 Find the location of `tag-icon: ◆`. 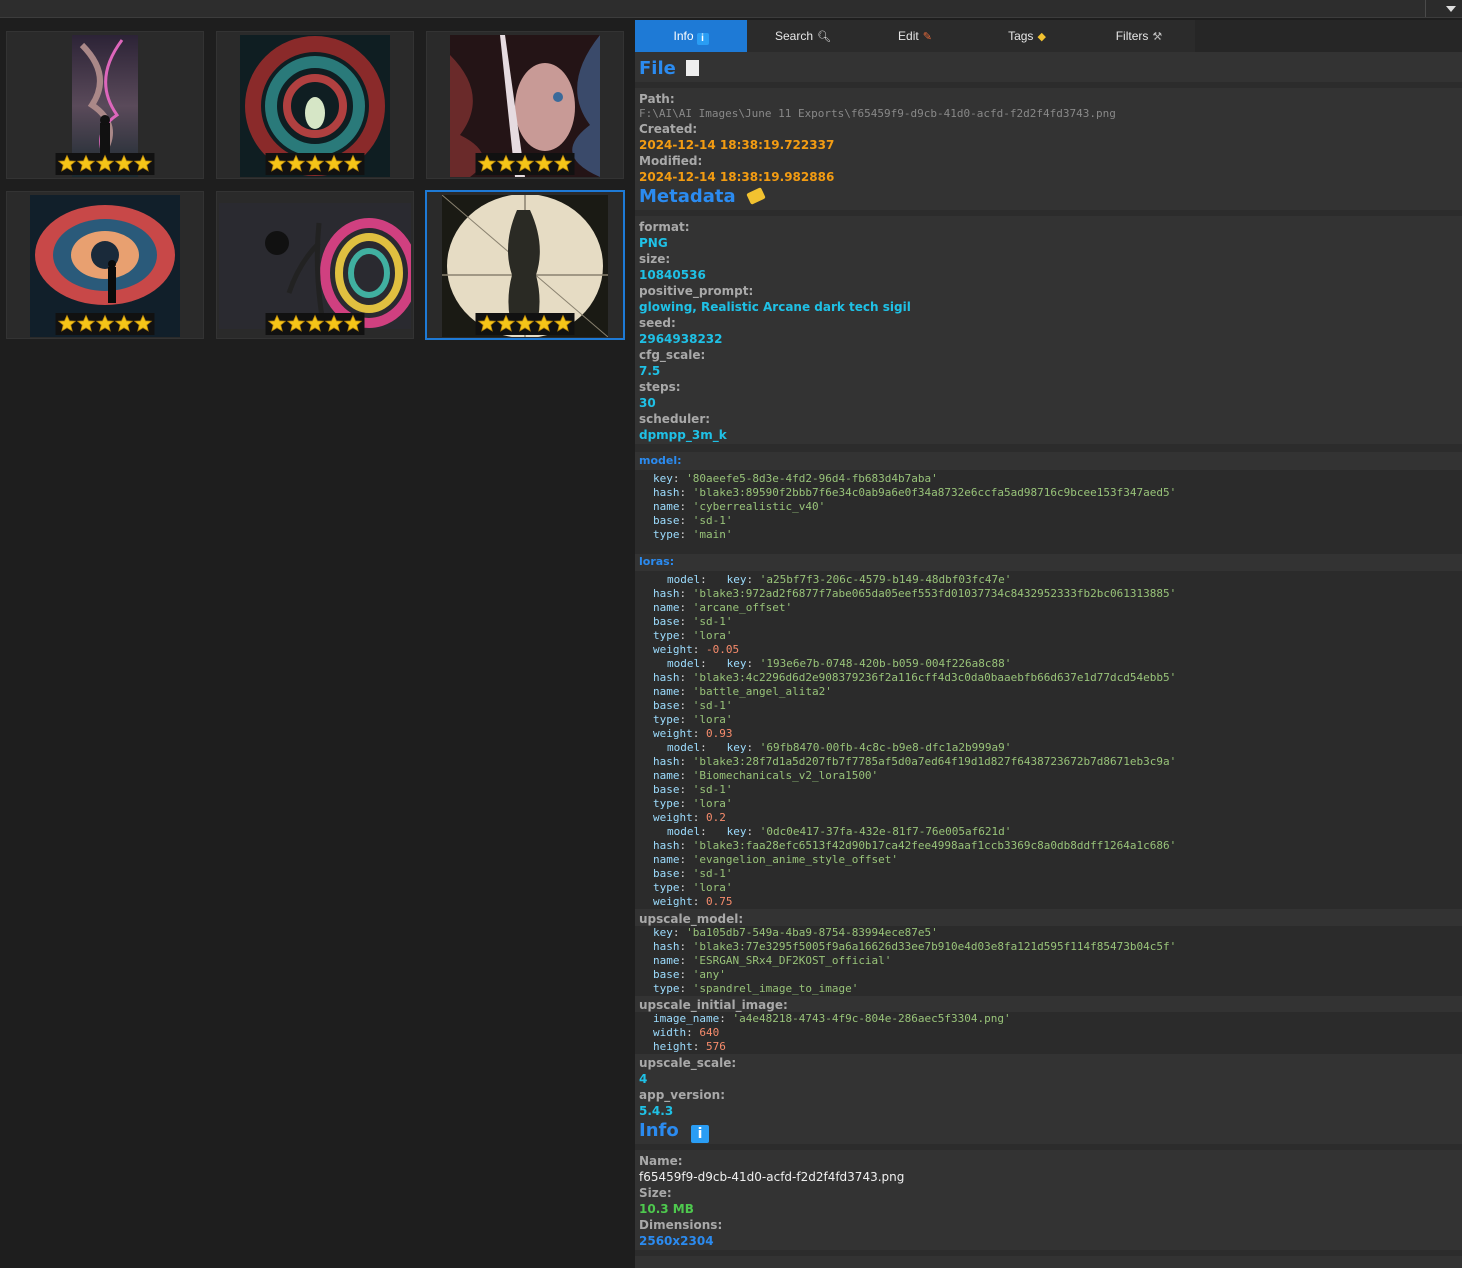

tag-icon: ◆ is located at coordinates (1041, 37).